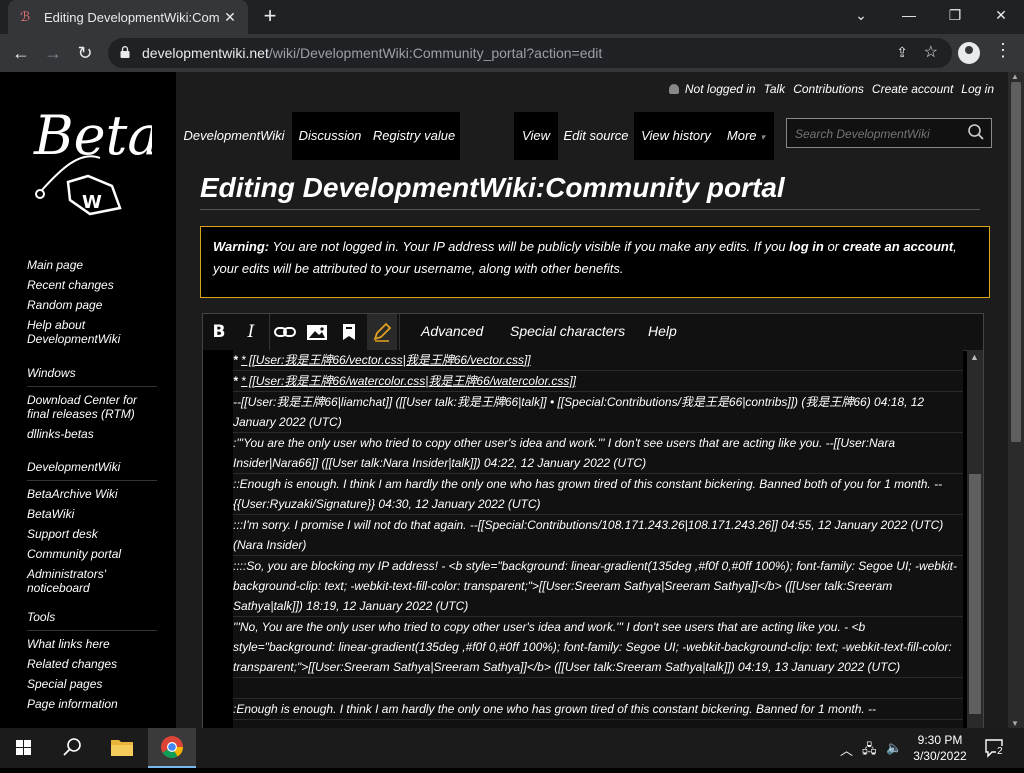 This screenshot has width=1024, height=773. I want to click on folder-icon, so click(122, 748).